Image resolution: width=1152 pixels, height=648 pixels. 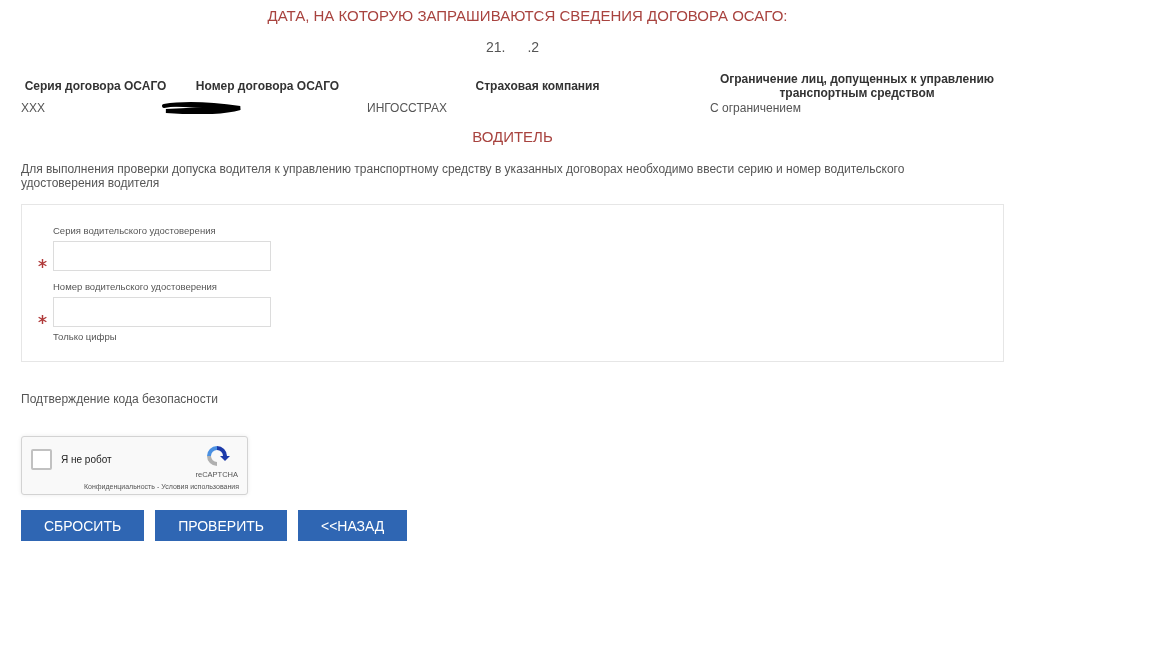 What do you see at coordinates (86, 459) in the screenshot?
I see `checkbox-label: Я не робот` at bounding box center [86, 459].